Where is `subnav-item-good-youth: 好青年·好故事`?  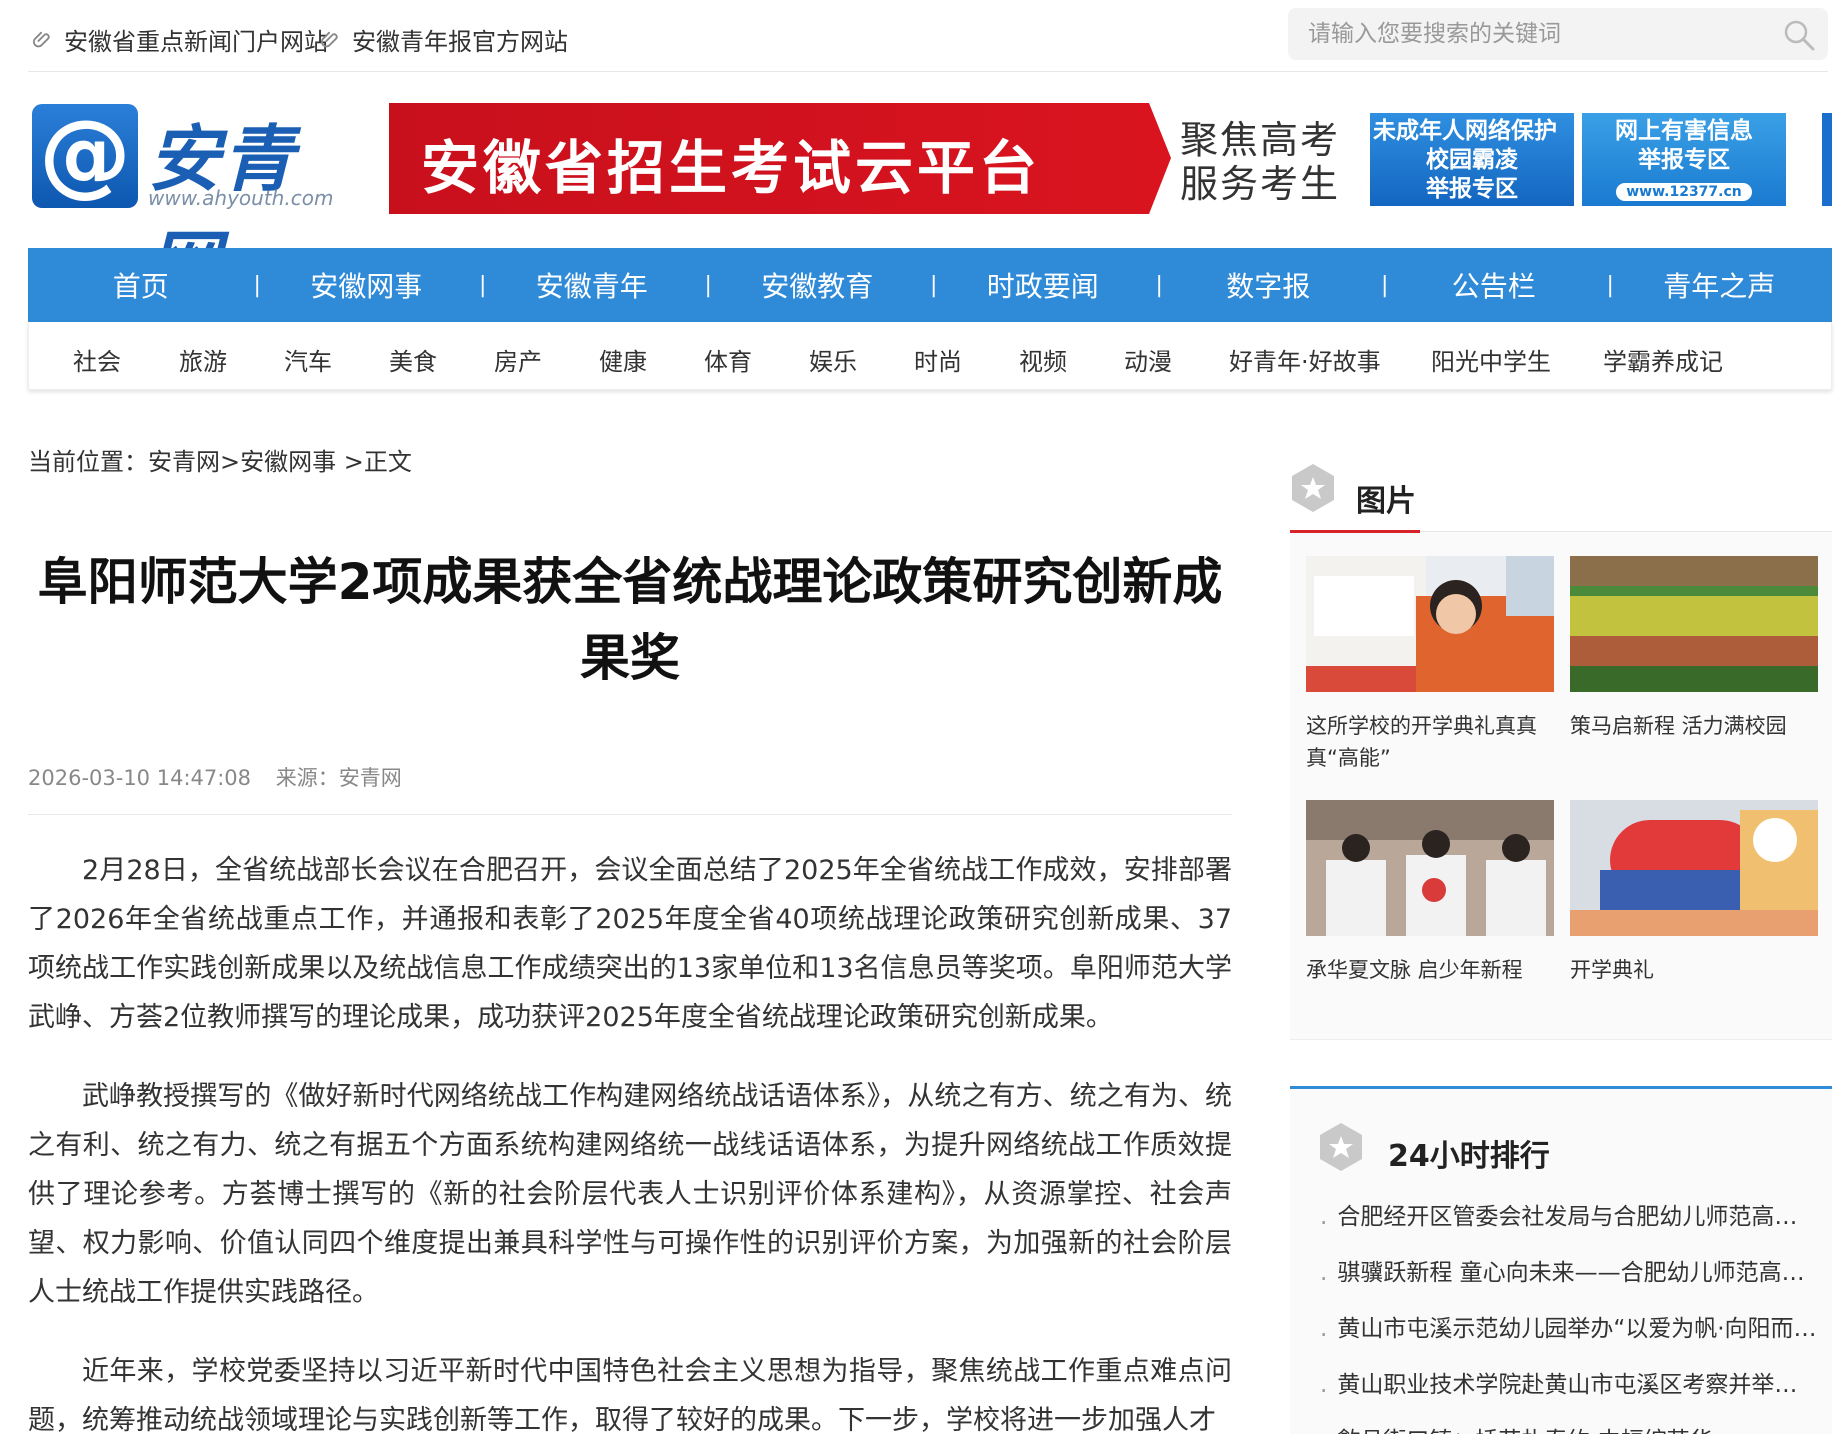
subnav-item-good-youth: 好青年·好故事 is located at coordinates (1305, 359).